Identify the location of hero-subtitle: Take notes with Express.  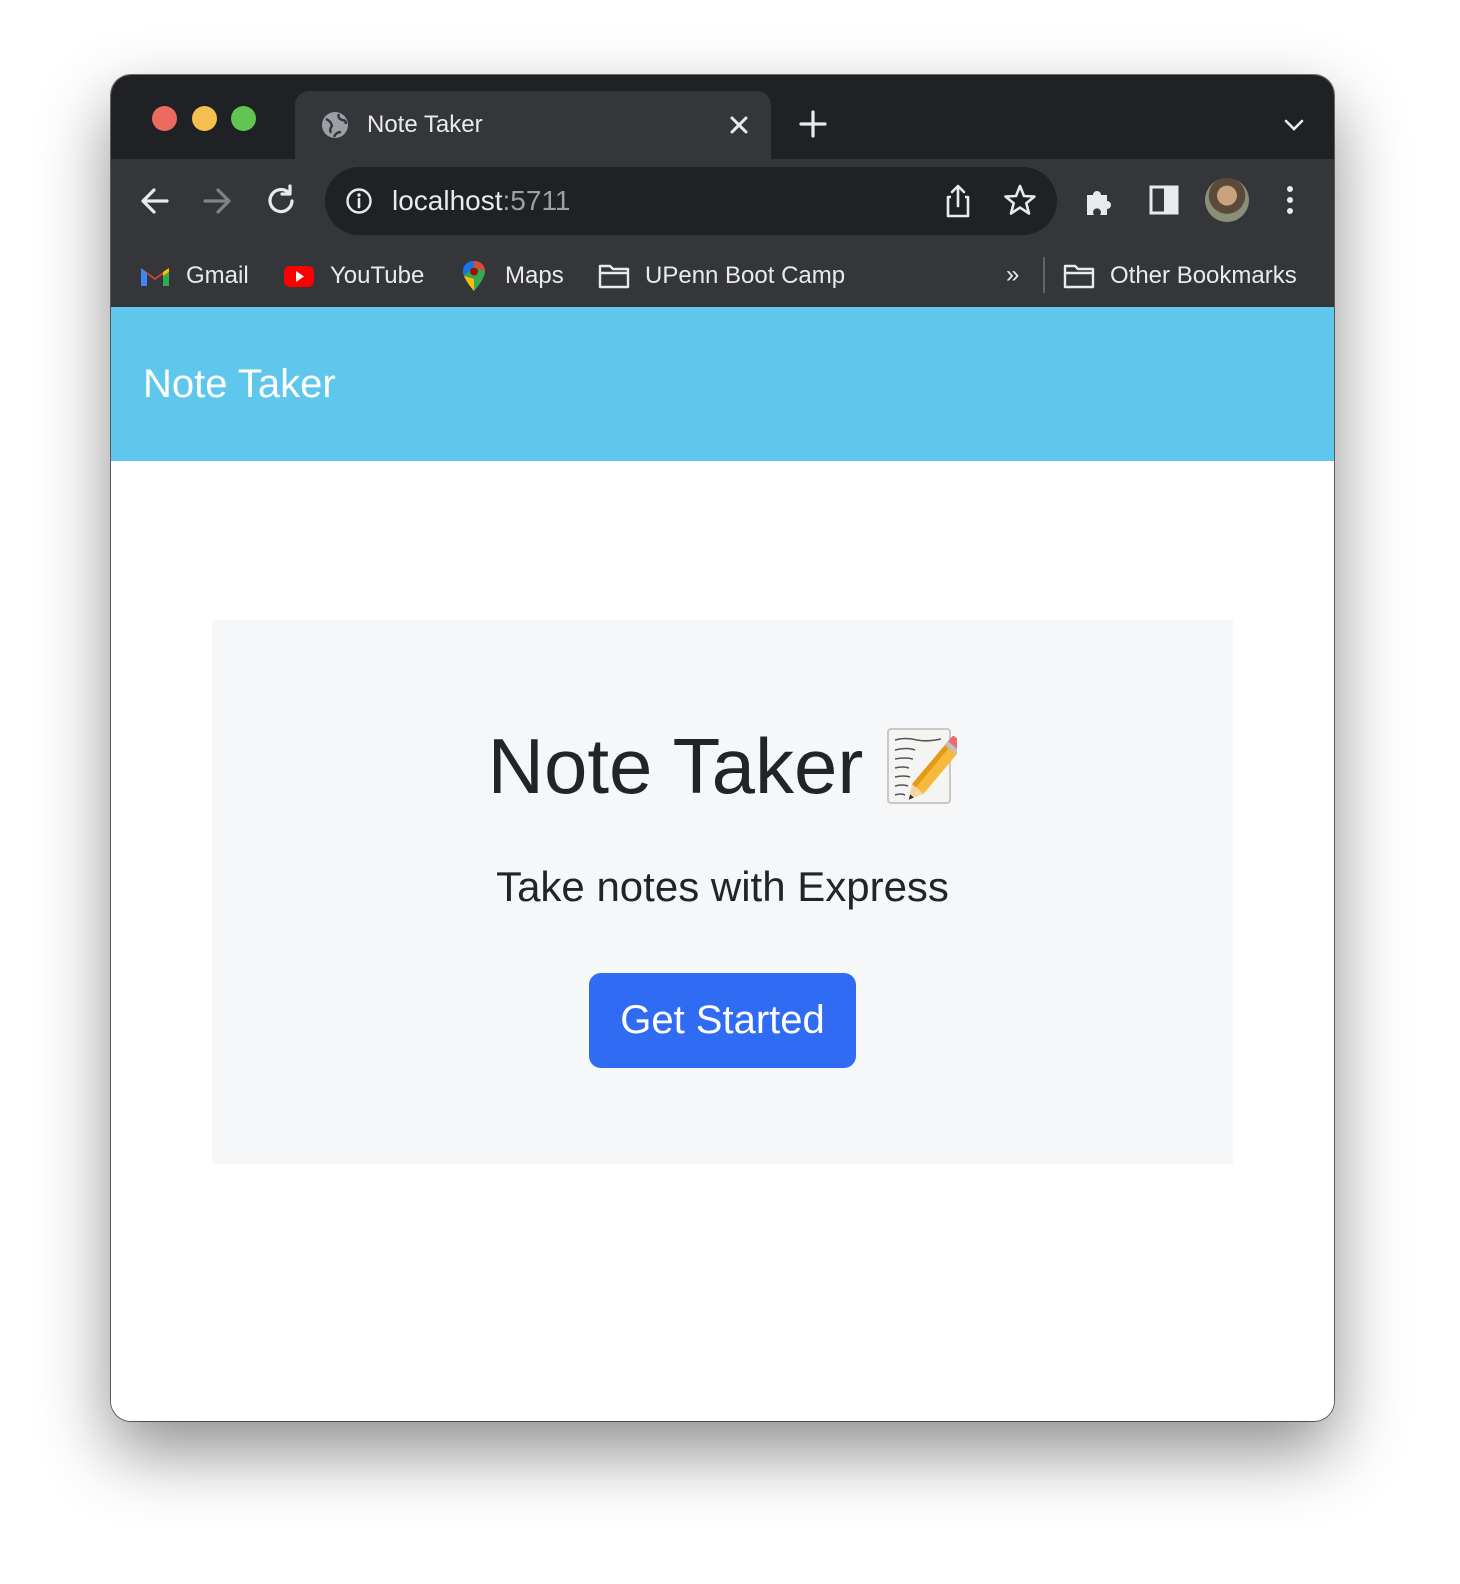
(722, 886).